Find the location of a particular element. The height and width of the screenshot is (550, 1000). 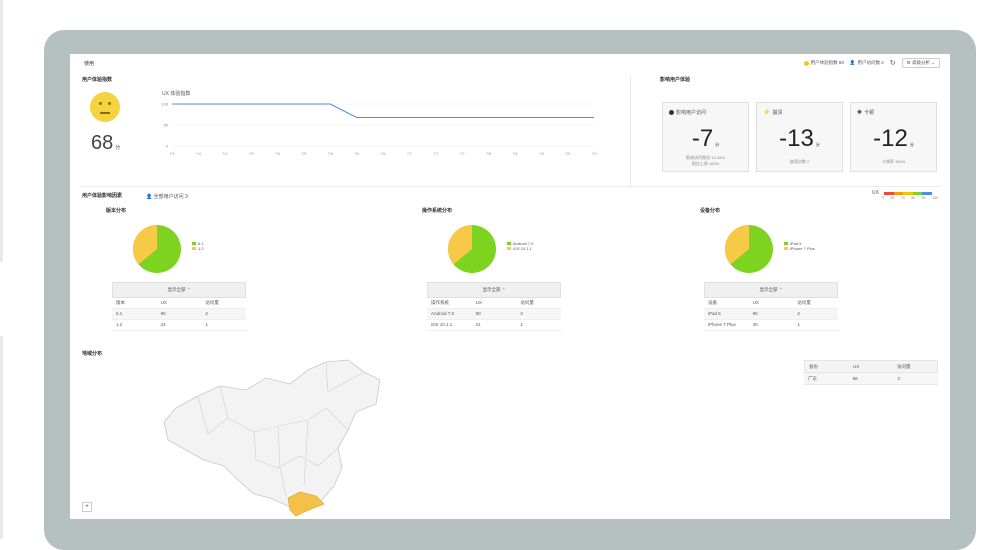

region-table: 省份 UX 访问量 广东 68 3 is located at coordinates (871, 372).